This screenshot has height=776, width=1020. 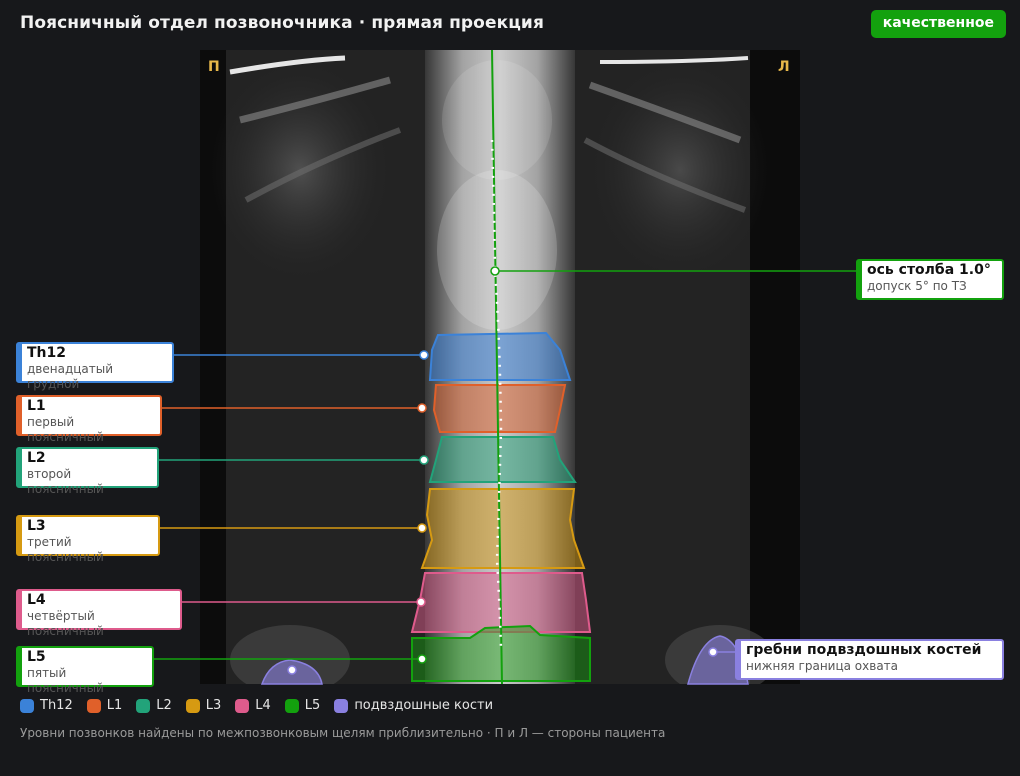 I want to click on legend-label: L5, so click(x=312, y=705).